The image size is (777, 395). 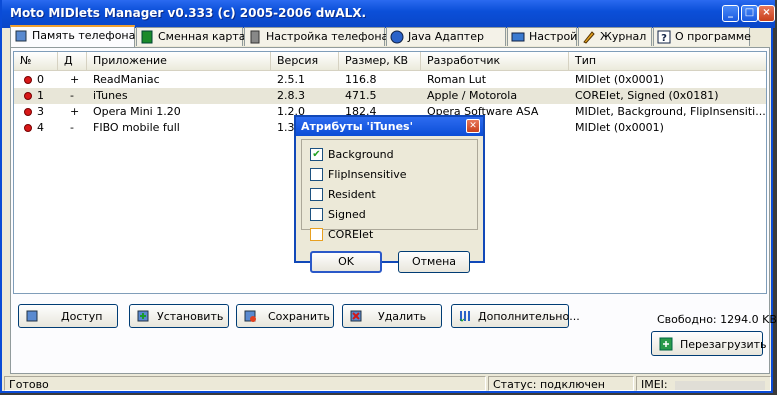 I want to click on free-space-label: Свободно: 1294.0 KB, so click(x=717, y=319).